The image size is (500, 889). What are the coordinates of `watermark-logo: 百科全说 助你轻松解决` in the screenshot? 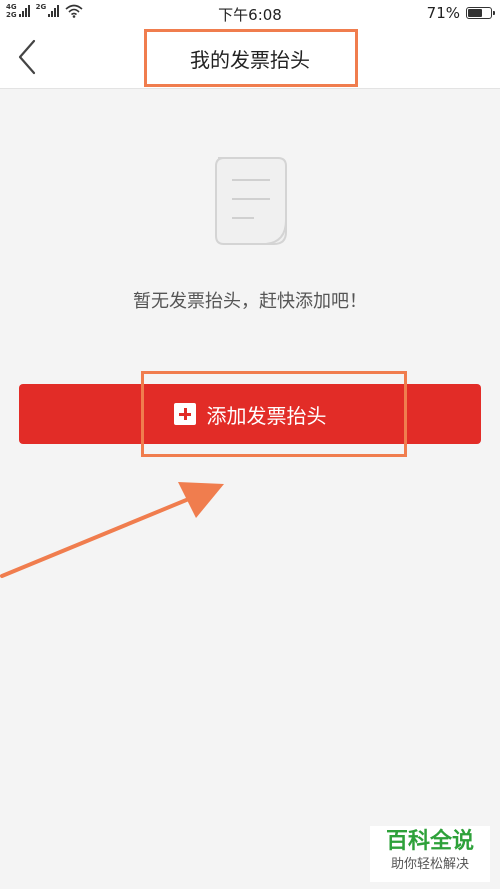 It's located at (430, 854).